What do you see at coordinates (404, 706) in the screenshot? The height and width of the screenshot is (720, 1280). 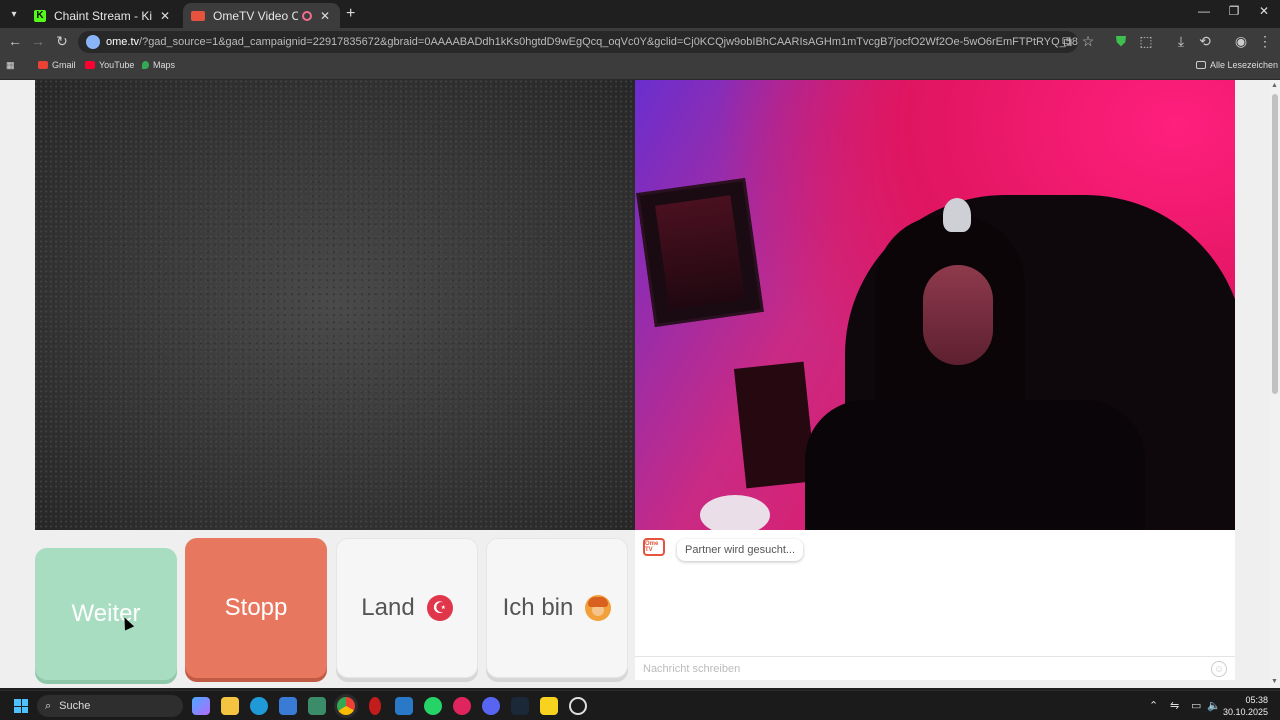 I see `calendar-app-icon` at bounding box center [404, 706].